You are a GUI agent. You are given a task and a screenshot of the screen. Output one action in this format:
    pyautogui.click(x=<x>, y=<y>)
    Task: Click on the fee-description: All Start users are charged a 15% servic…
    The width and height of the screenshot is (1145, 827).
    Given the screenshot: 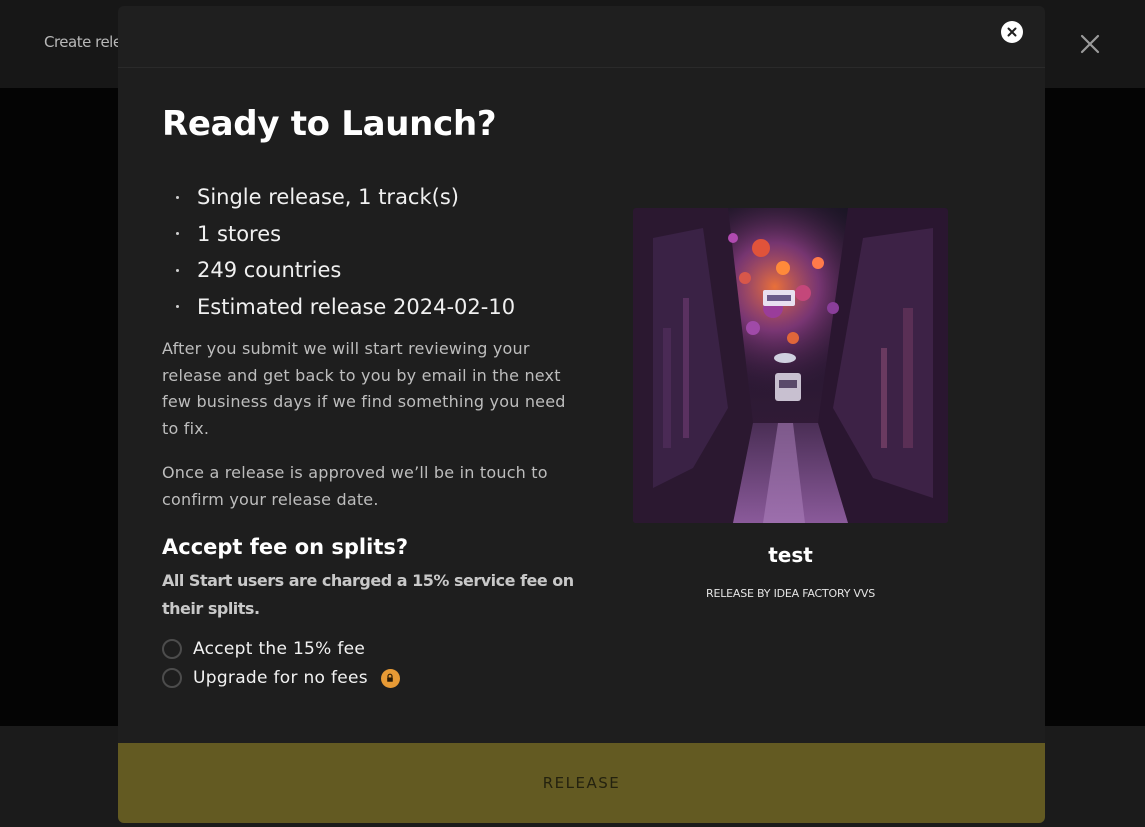 What is the action you would take?
    pyautogui.click(x=368, y=594)
    